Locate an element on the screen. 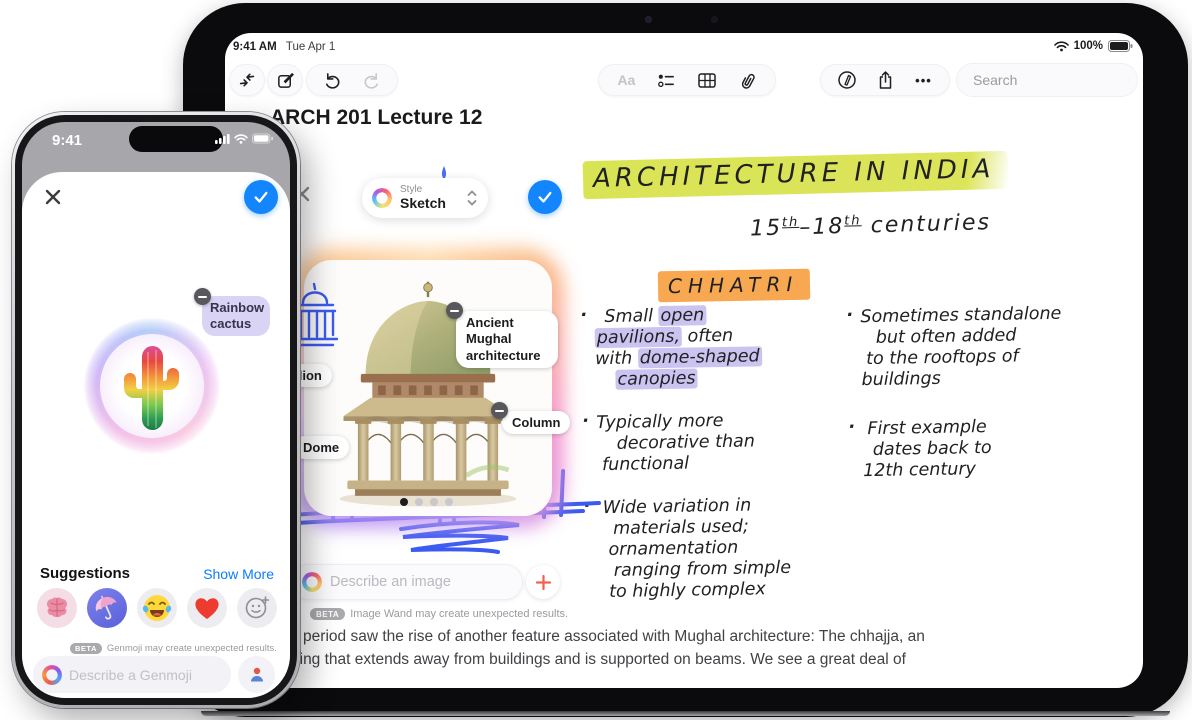 The width and height of the screenshot is (1192, 720). handwritten-heading: ARCHITECTURE IN INDIA is located at coordinates (795, 175).